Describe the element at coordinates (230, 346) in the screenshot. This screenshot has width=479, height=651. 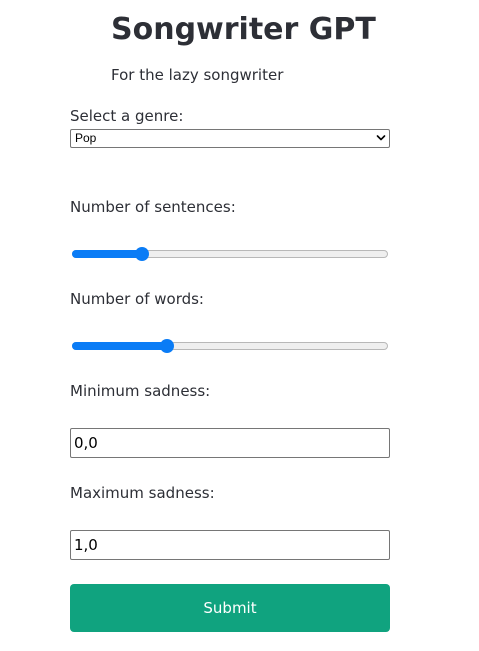
I see `words-slider` at that location.